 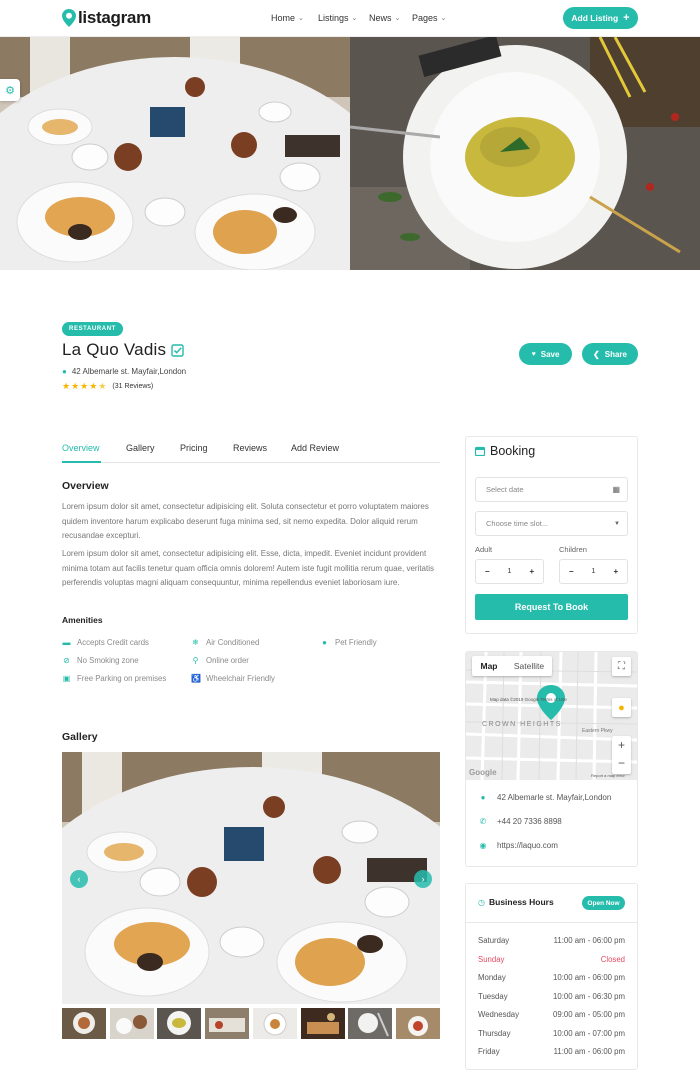 I want to click on plus-icon: +, so click(x=626, y=18).